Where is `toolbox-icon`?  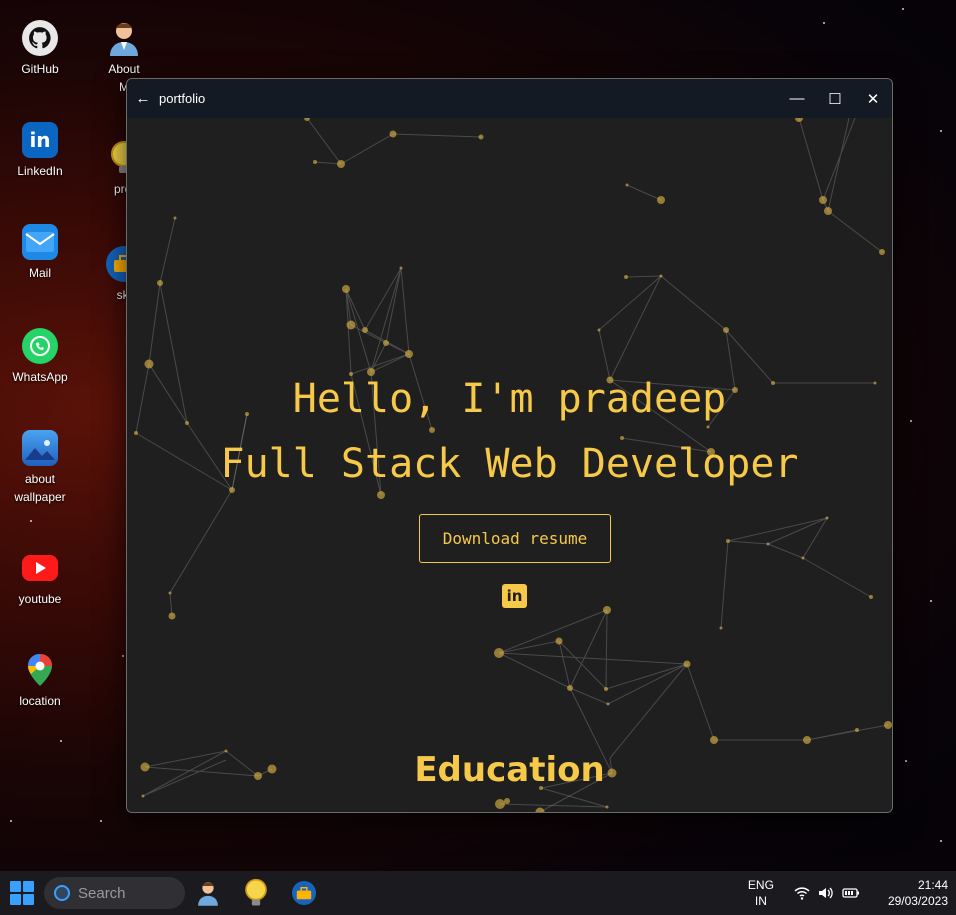
toolbox-icon is located at coordinates (304, 893).